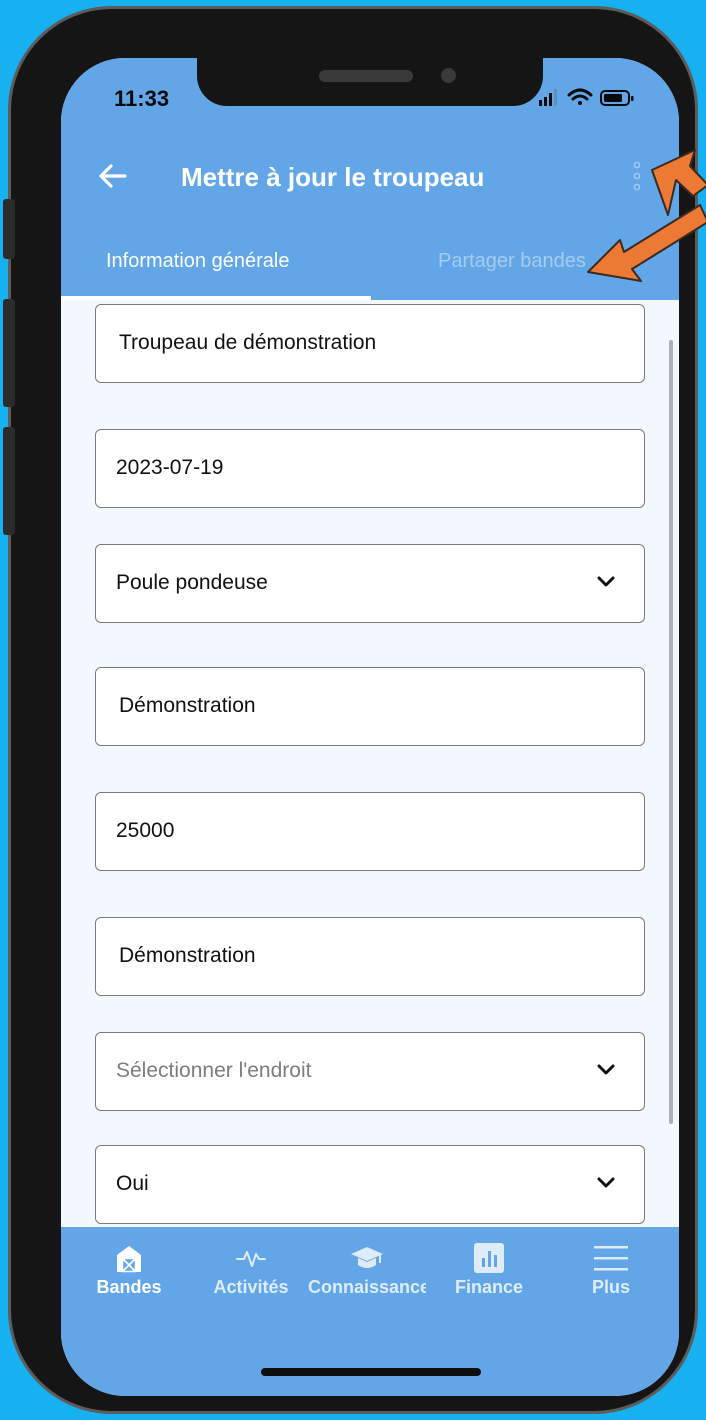 The width and height of the screenshot is (706, 1420). Describe the element at coordinates (646, 243) in the screenshot. I see `annotation-arrow-icon` at that location.